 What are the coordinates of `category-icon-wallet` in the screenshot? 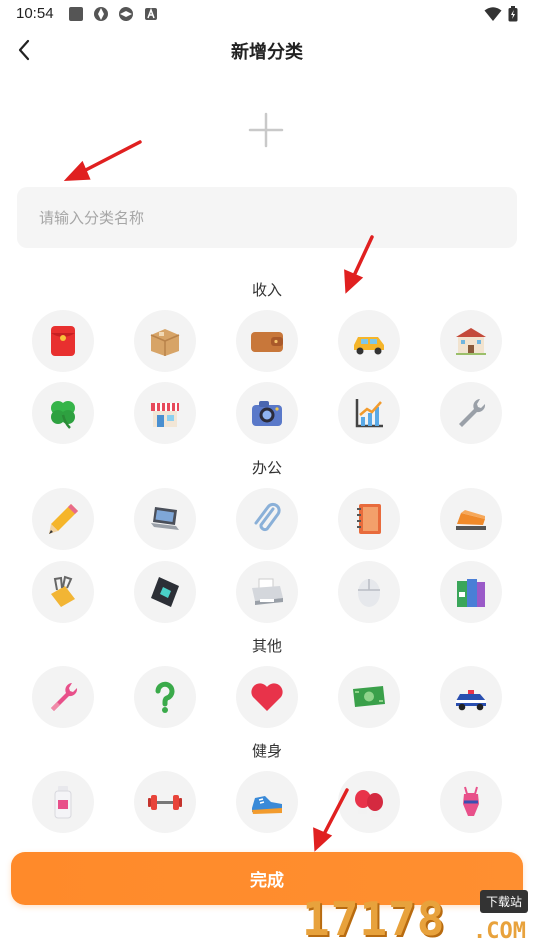 It's located at (267, 341).